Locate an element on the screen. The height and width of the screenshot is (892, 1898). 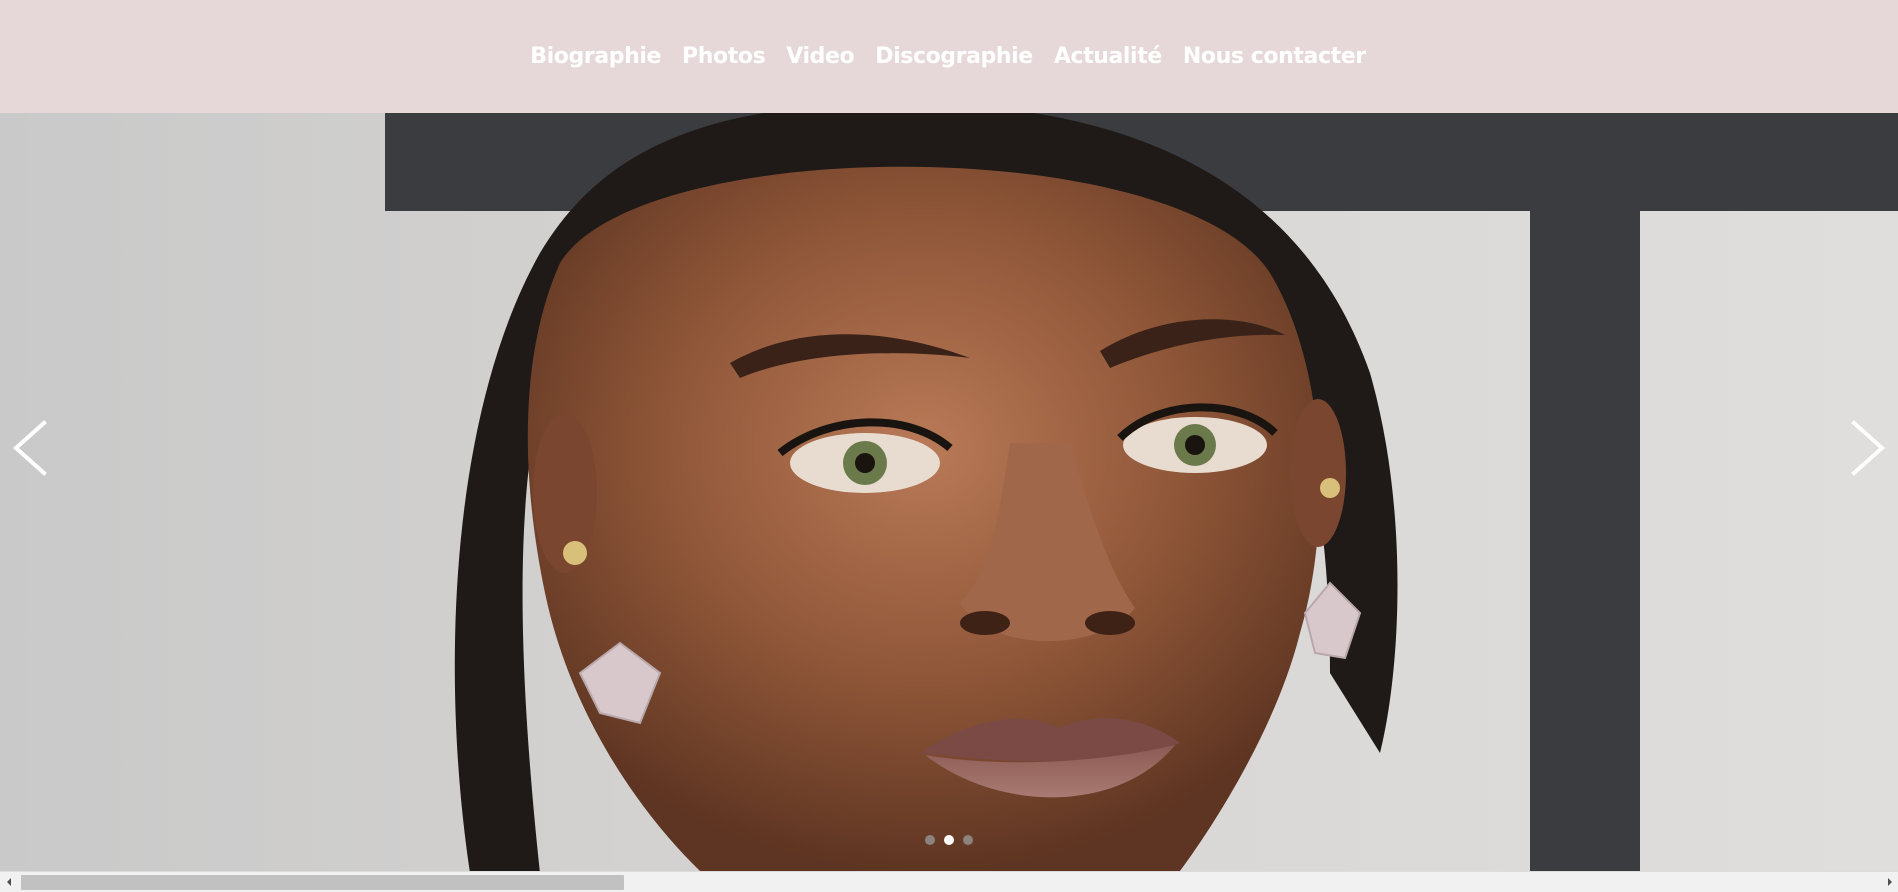
scrollbar-thumb is located at coordinates (322, 882).